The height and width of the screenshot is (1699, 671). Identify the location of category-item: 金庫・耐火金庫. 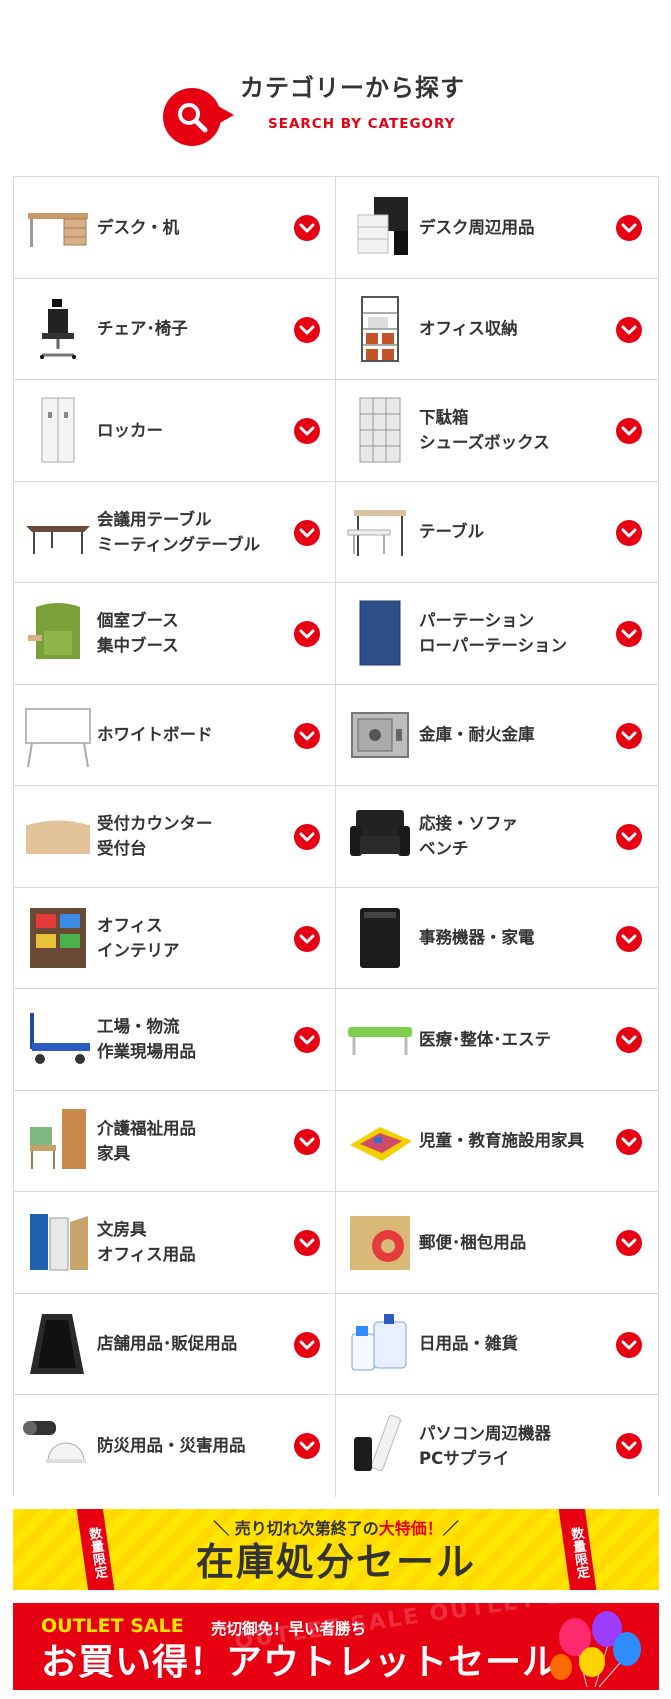
(497, 735).